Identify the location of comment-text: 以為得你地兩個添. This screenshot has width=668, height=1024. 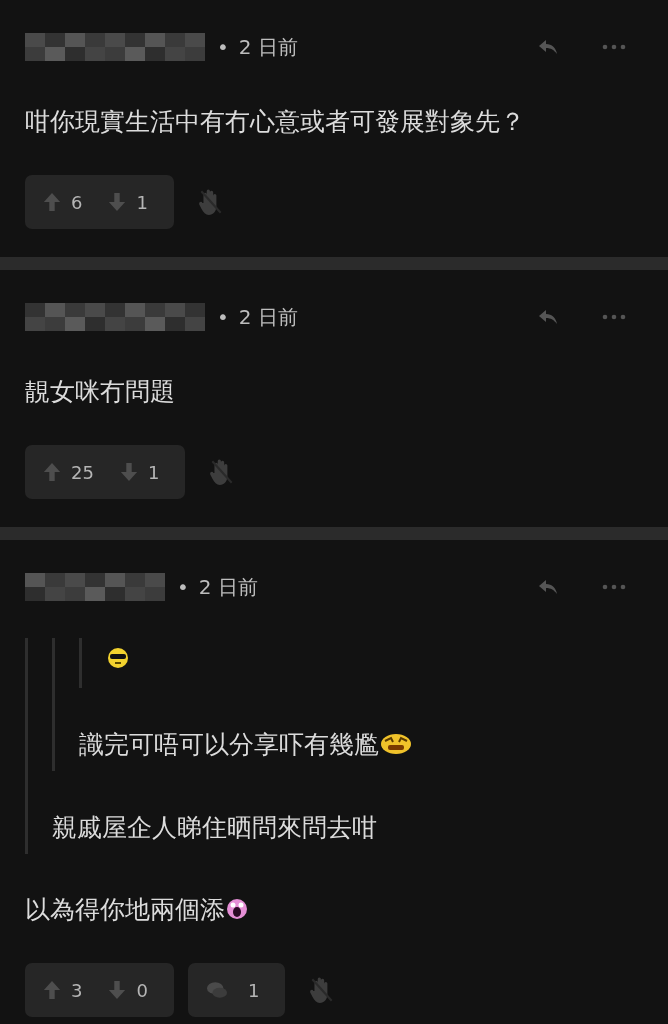
(125, 909).